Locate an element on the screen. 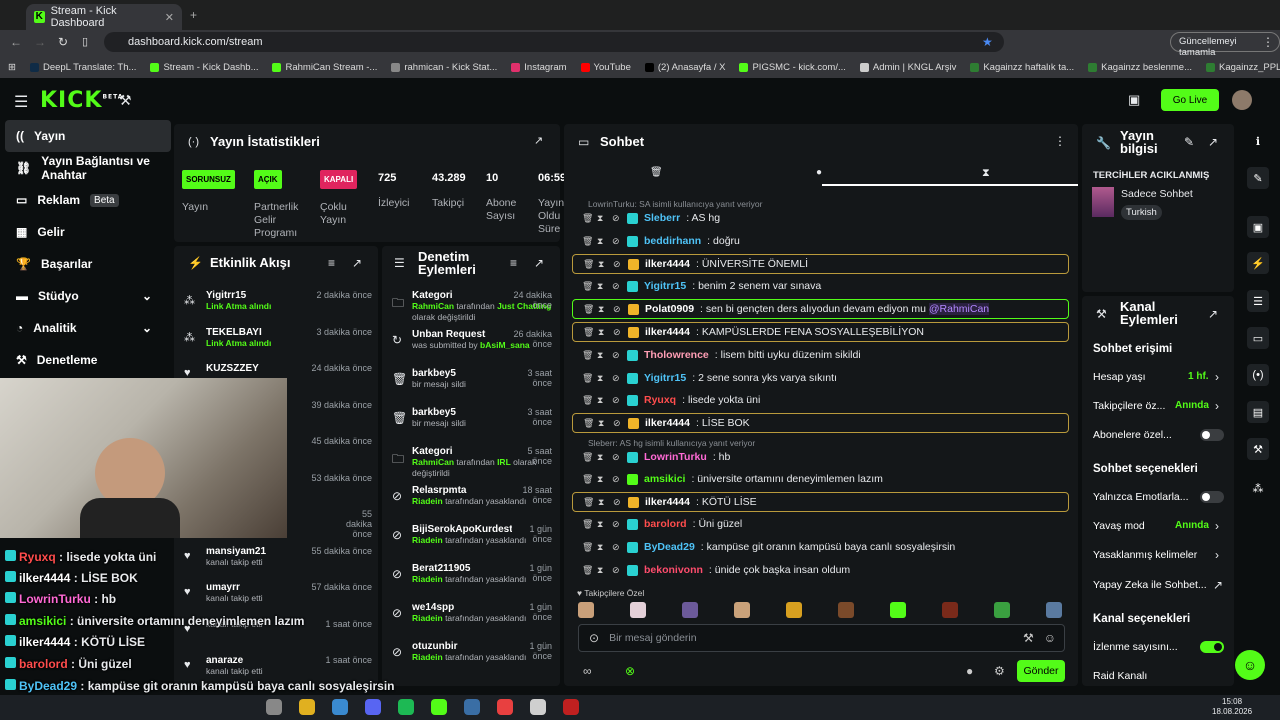 This screenshot has width=1280, height=720. settings-icon: ⚒ is located at coordinates (1028, 638).